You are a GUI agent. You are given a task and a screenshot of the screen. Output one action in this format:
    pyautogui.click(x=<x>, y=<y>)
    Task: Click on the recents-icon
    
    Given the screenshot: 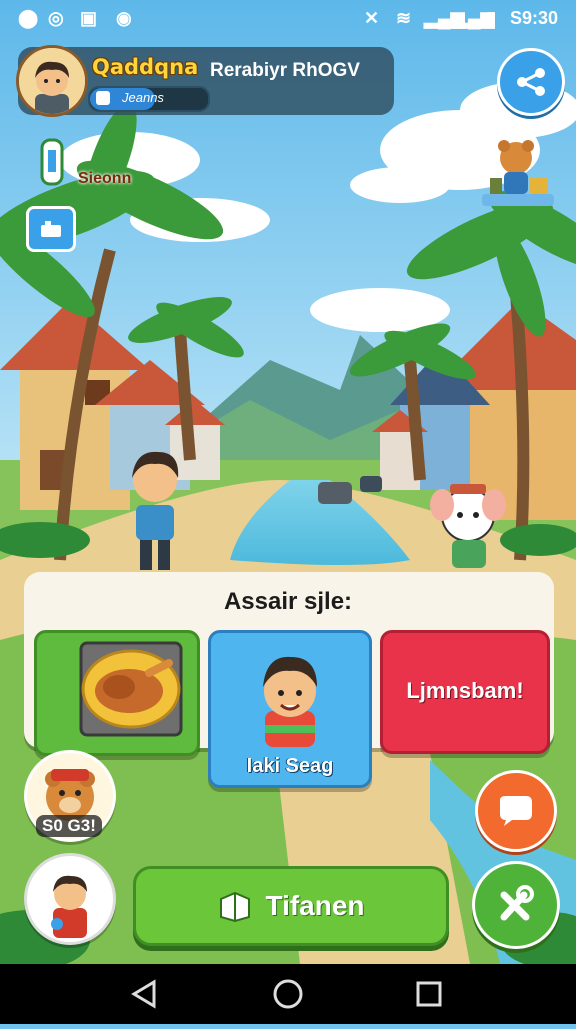 What is the action you would take?
    pyautogui.click(x=429, y=994)
    